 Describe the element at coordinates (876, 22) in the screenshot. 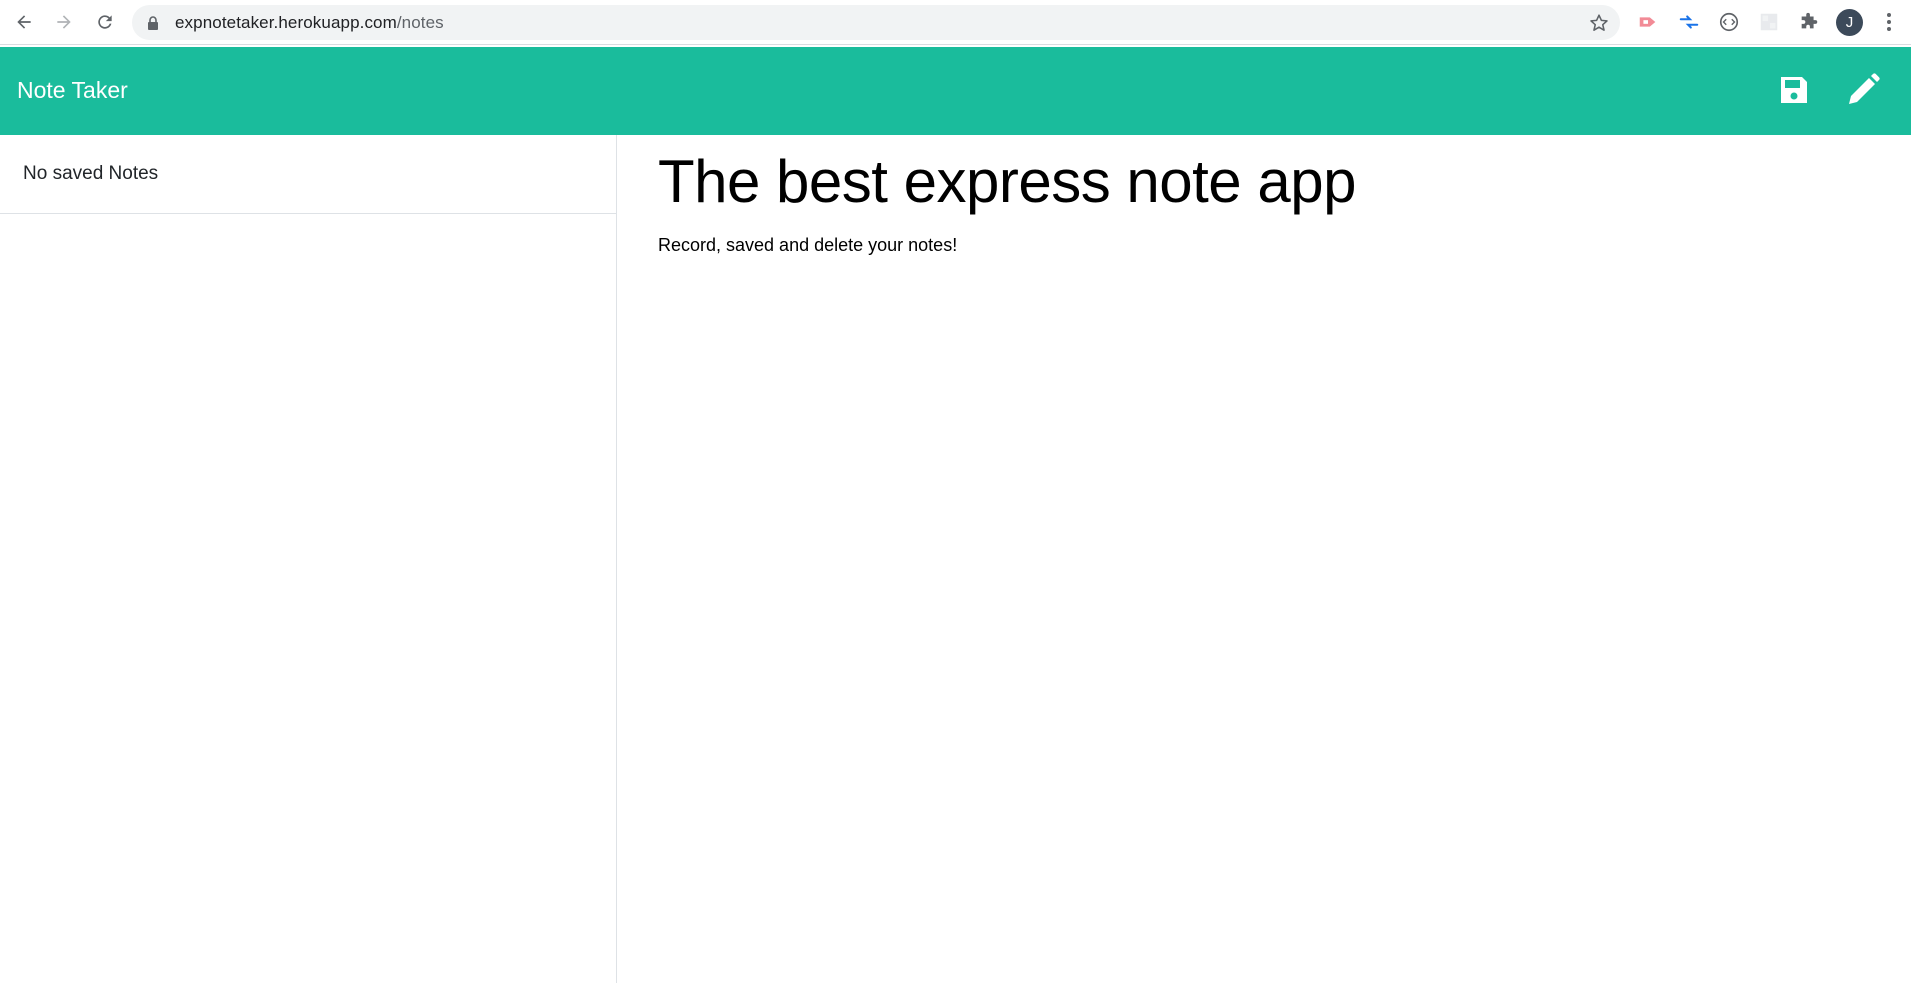

I see `address-bar: expnotetaker.herokuapp.com/notes` at that location.